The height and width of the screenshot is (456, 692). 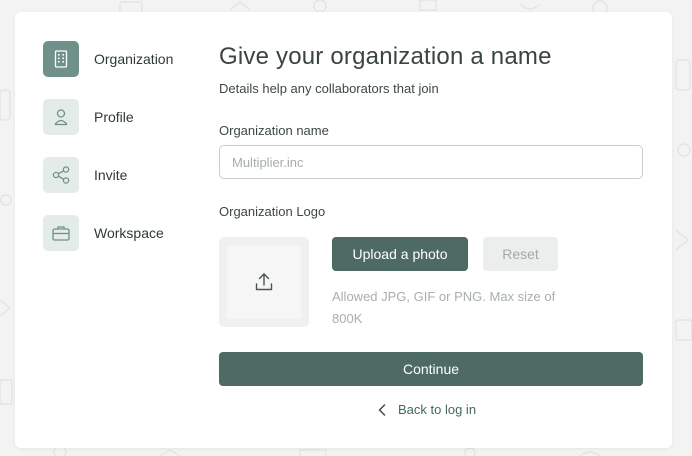 What do you see at coordinates (274, 130) in the screenshot?
I see `org-name-label: Organization name` at bounding box center [274, 130].